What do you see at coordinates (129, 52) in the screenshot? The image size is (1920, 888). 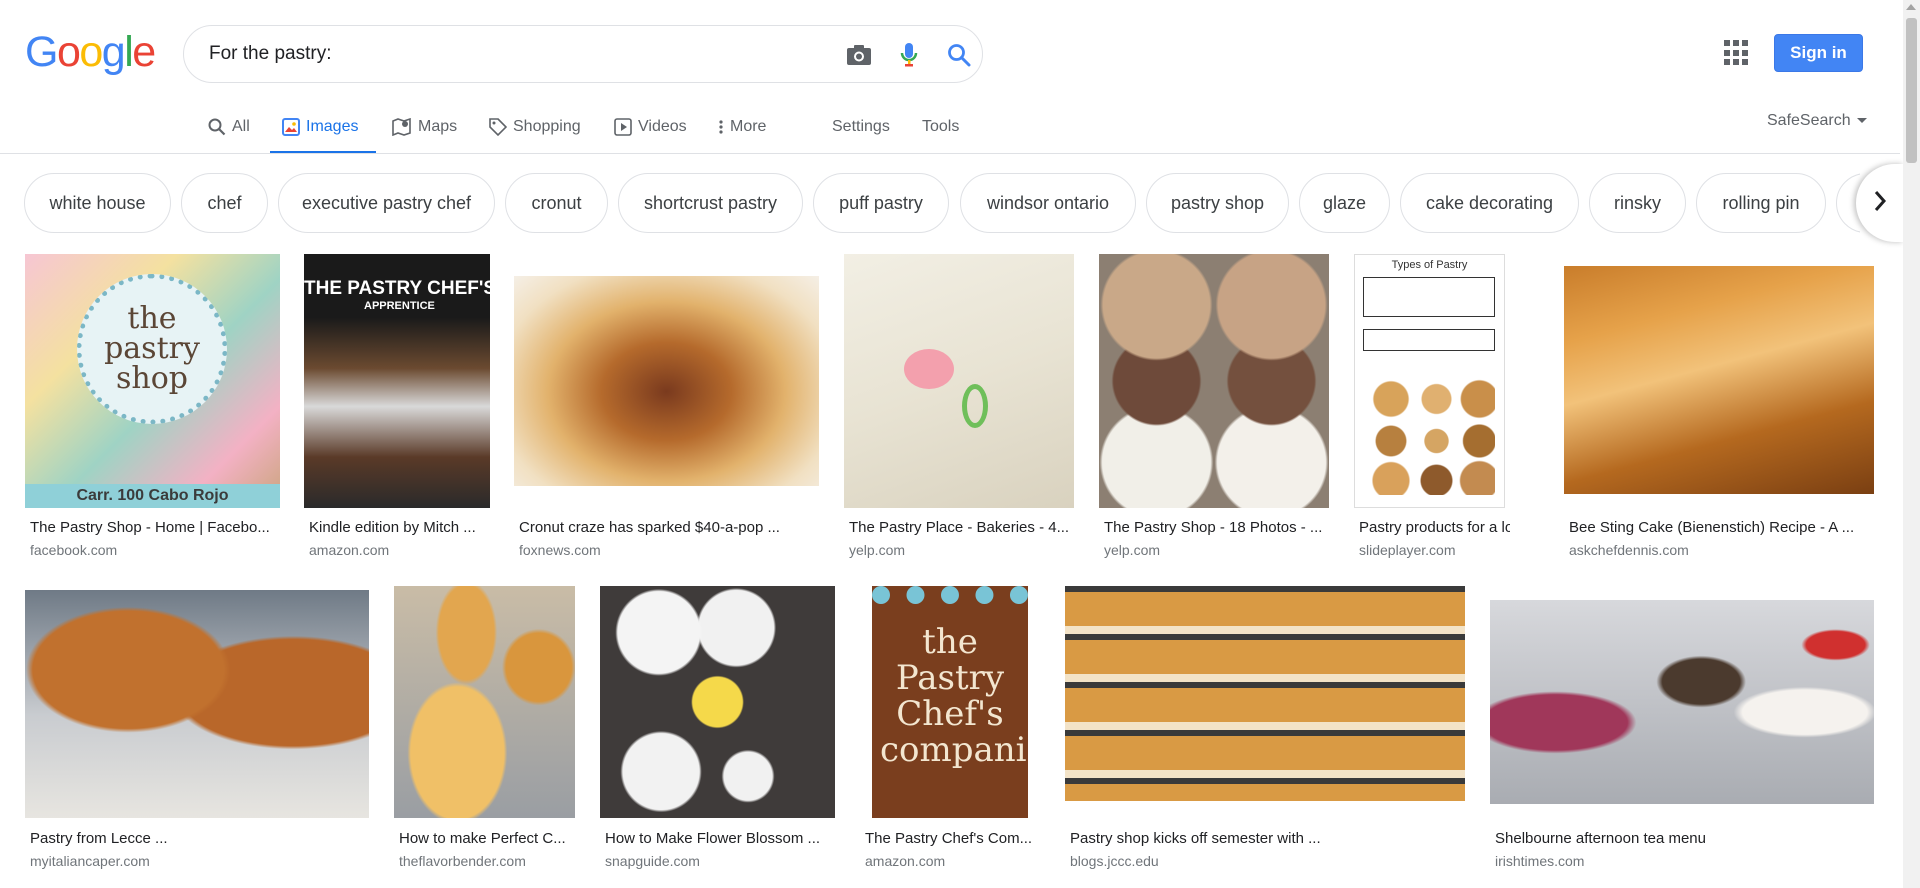 I see `logo-letter: l` at bounding box center [129, 52].